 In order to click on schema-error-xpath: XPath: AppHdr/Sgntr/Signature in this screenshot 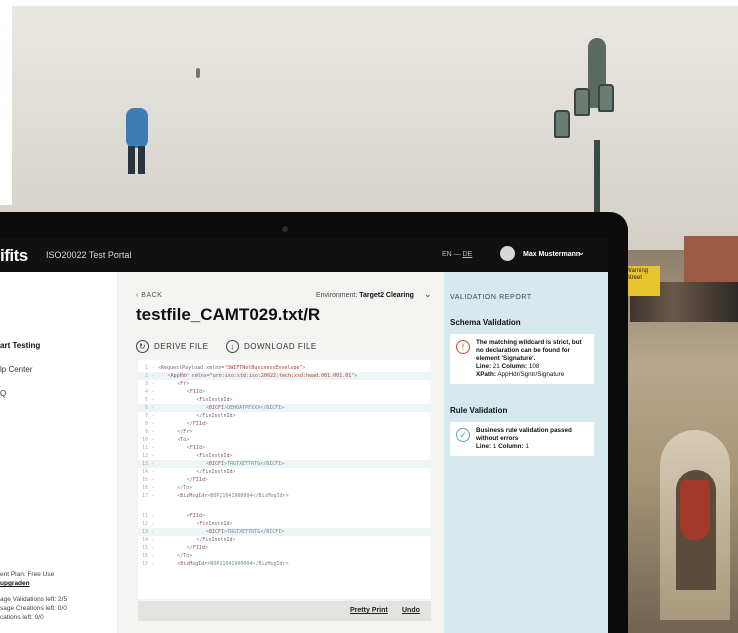, I will do `click(520, 374)`.